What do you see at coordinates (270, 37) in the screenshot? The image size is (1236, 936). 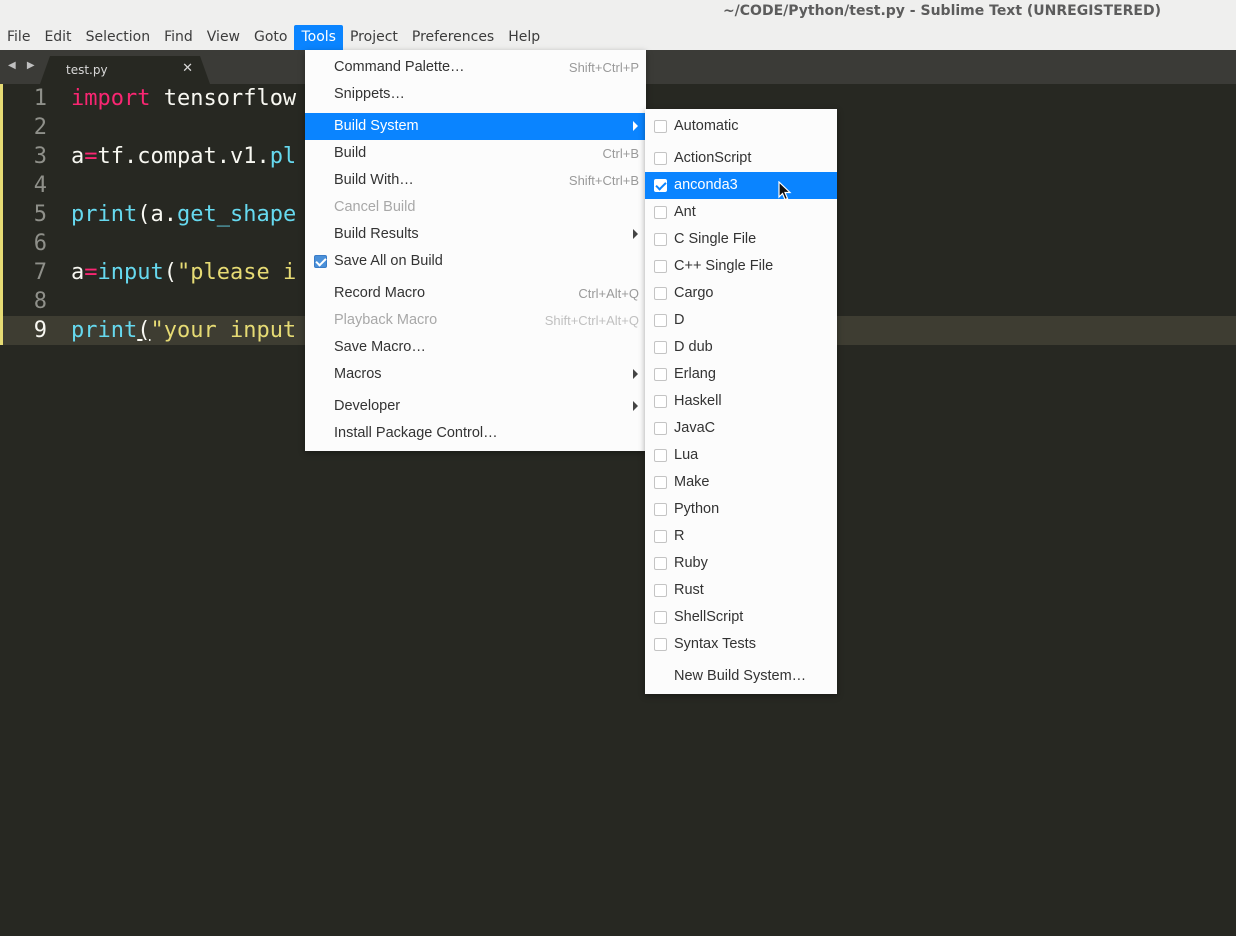 I see `menu-goto: Goto` at bounding box center [270, 37].